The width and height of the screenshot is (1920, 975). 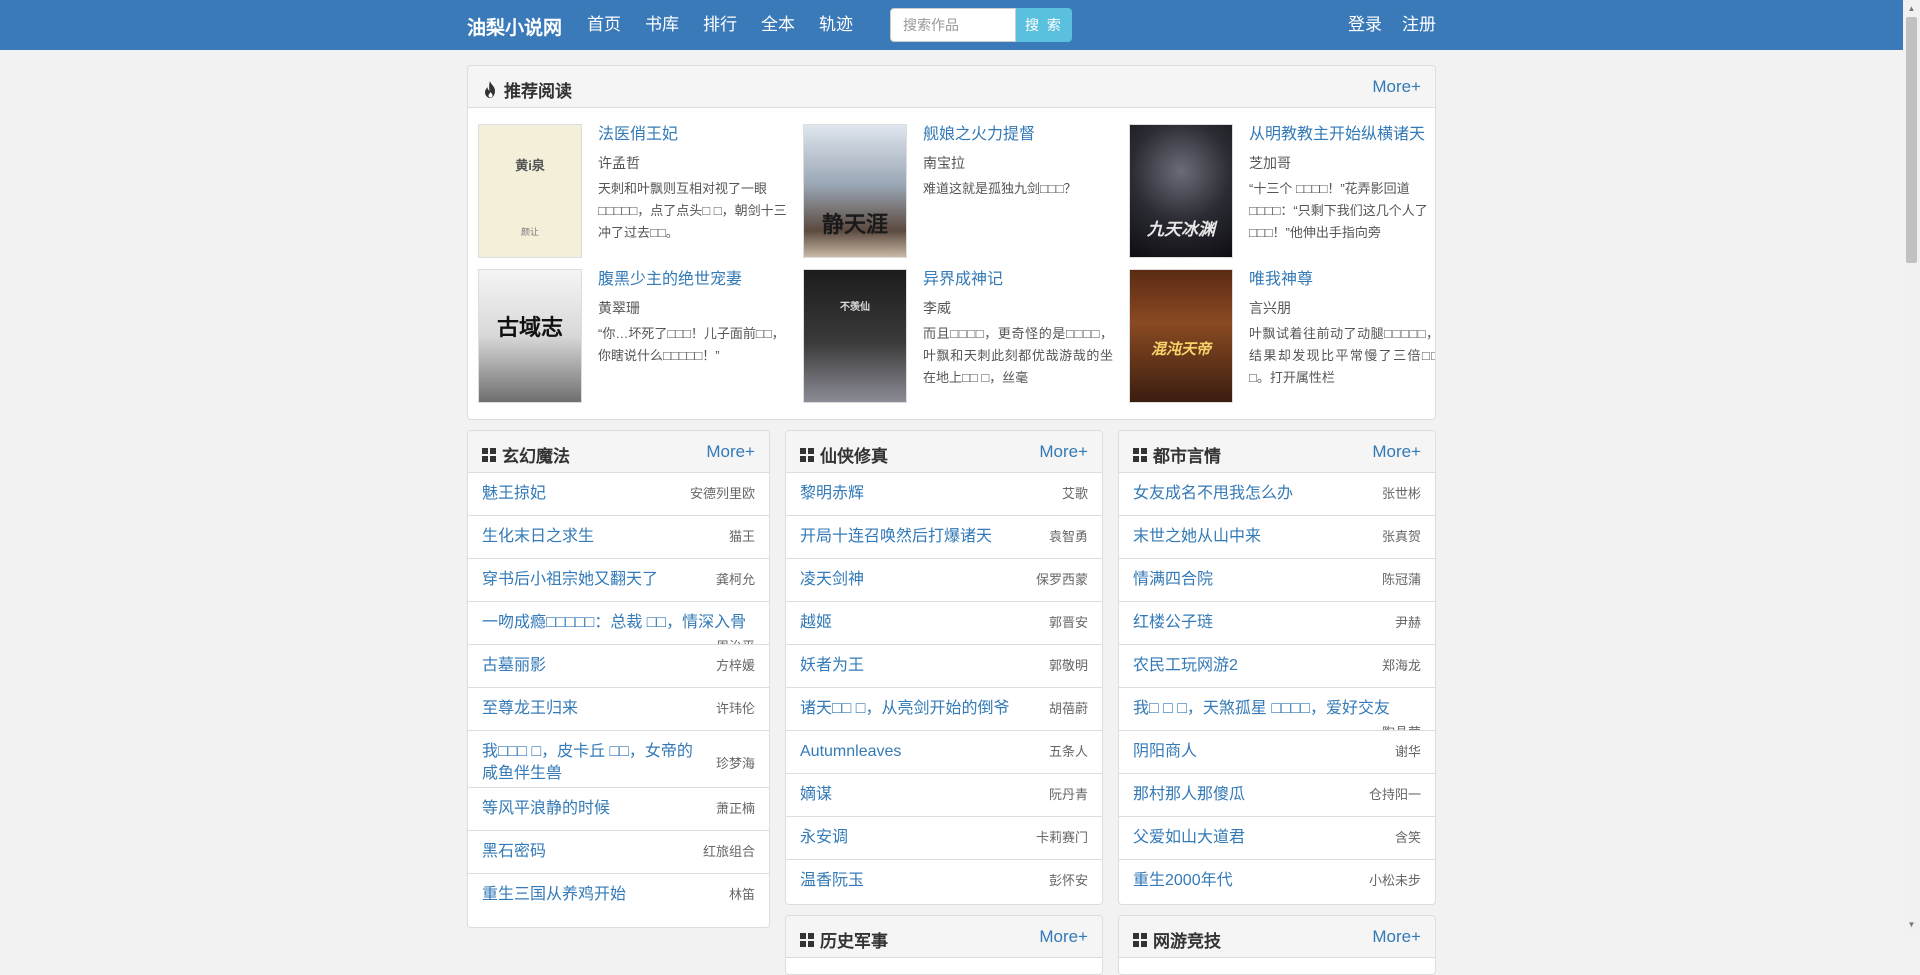 I want to click on list-item: 妖者为王 郭敬明, so click(x=944, y=666).